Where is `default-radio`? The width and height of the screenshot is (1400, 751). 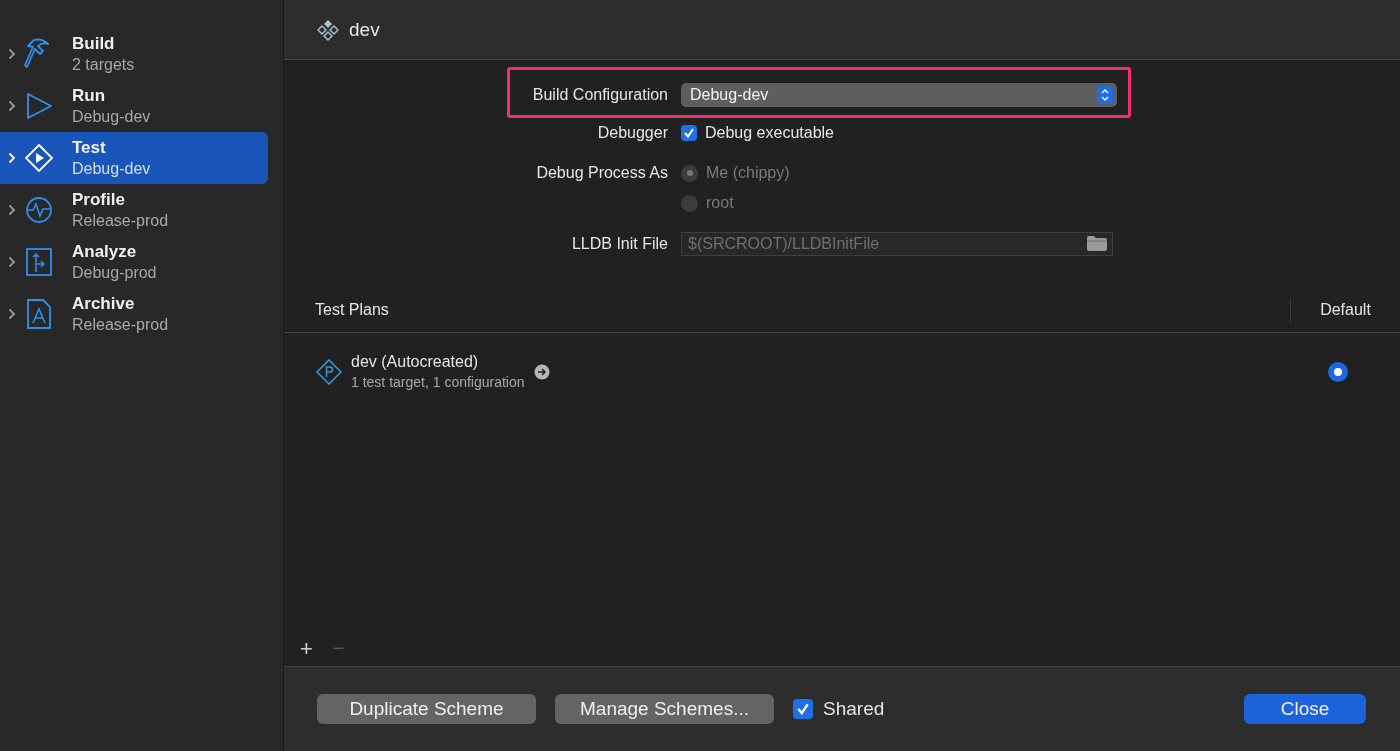 default-radio is located at coordinates (1338, 372).